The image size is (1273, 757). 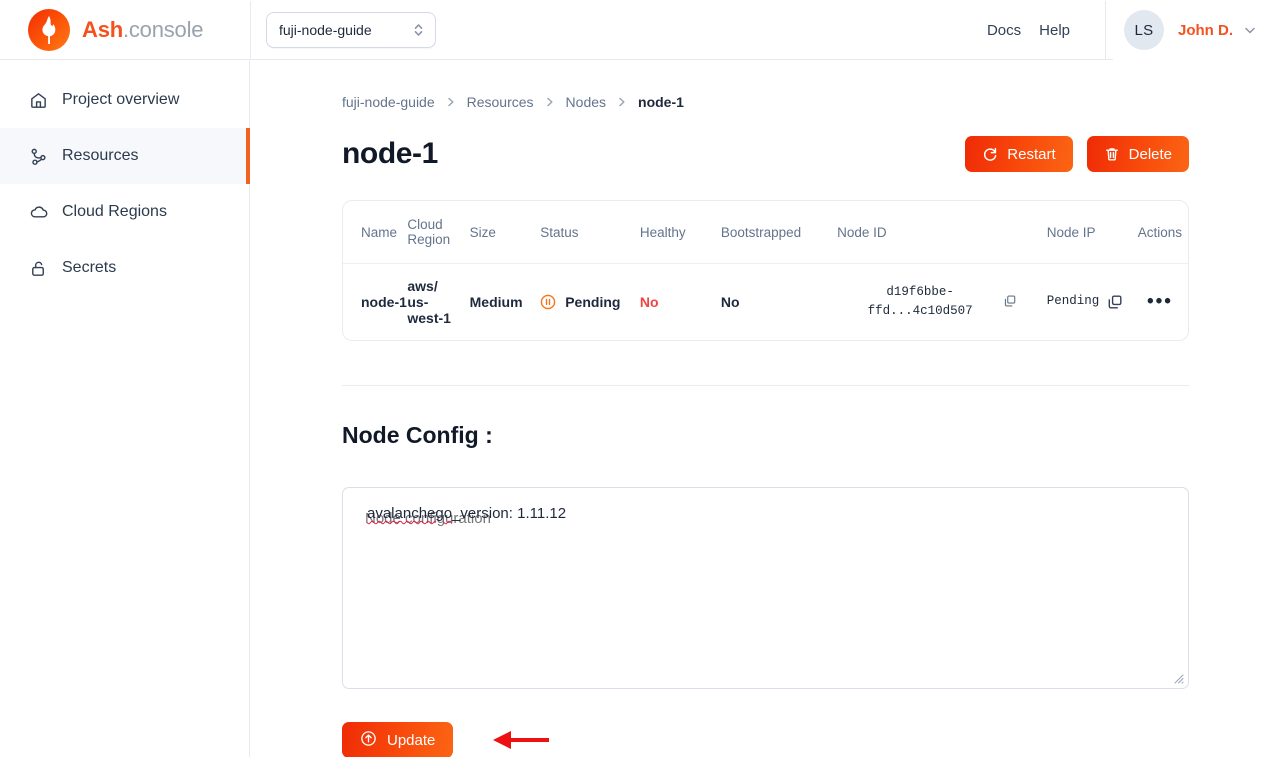 I want to click on sidebar-item-secrets: Secrets, so click(x=124, y=268).